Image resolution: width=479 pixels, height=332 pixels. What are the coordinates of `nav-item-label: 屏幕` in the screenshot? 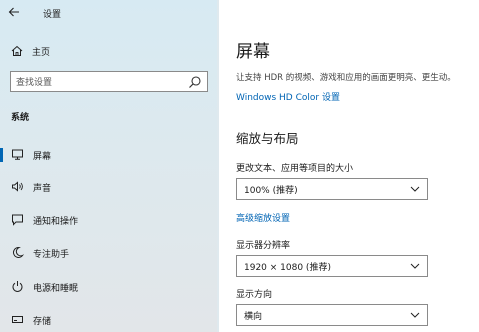 It's located at (42, 157).